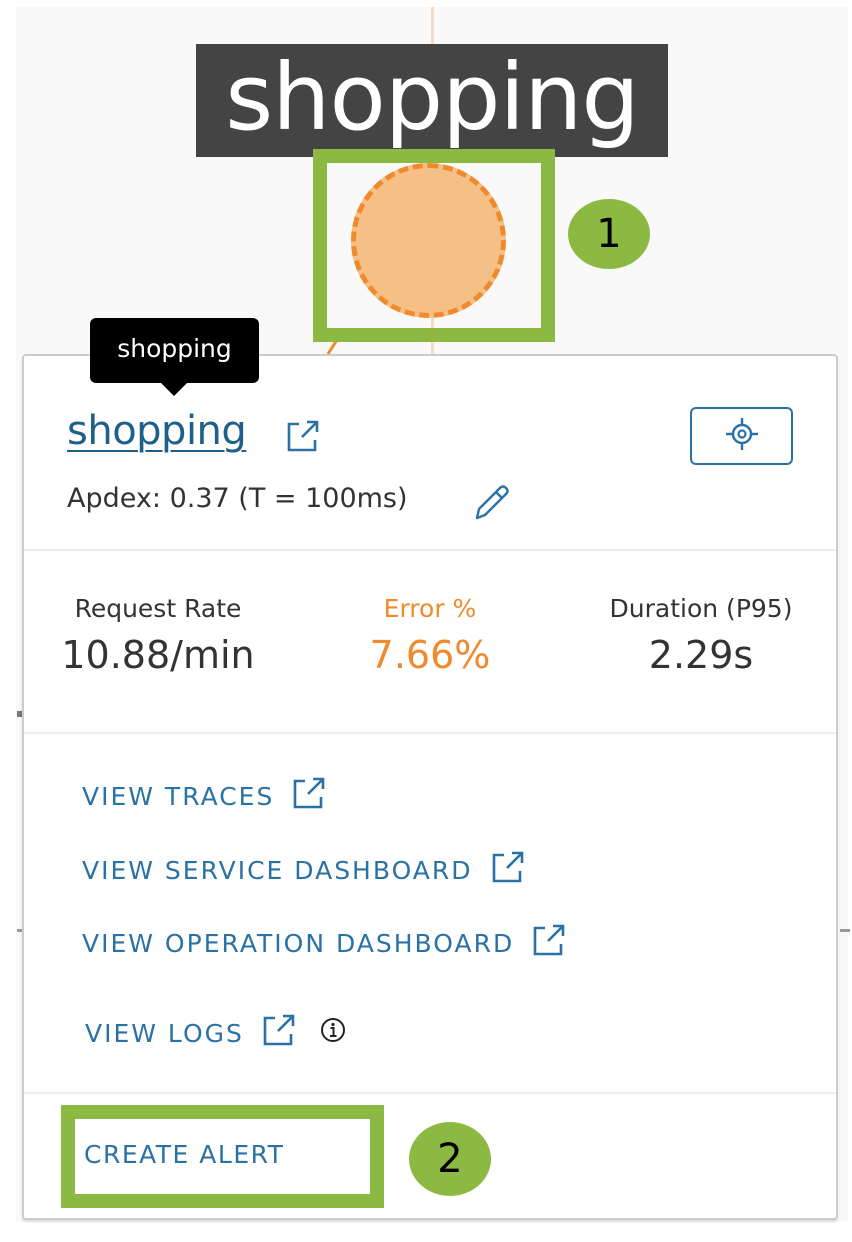  I want to click on service-name-link: shopping, so click(157, 431).